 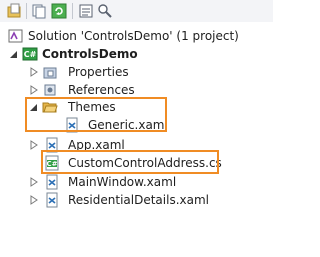 What do you see at coordinates (136, 72) in the screenshot?
I see `tree-node-properties: Properties` at bounding box center [136, 72].